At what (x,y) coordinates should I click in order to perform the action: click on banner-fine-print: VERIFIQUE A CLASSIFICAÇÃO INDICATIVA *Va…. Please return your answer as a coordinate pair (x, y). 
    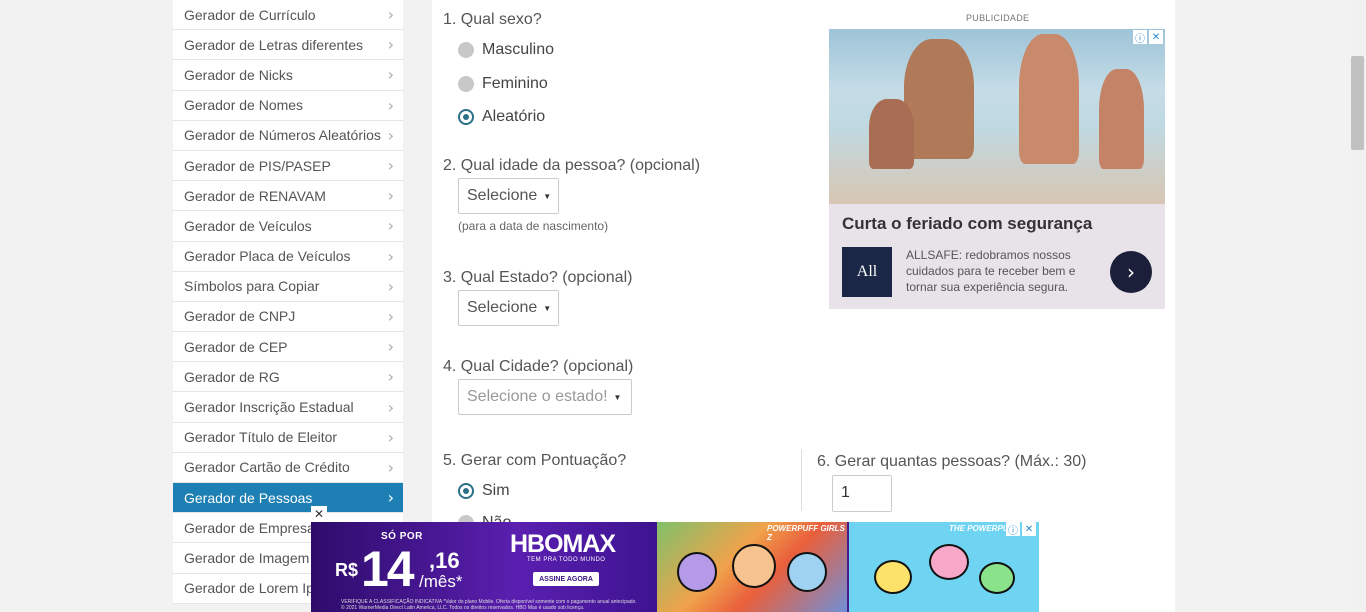
    Looking at the image, I should click on (489, 605).